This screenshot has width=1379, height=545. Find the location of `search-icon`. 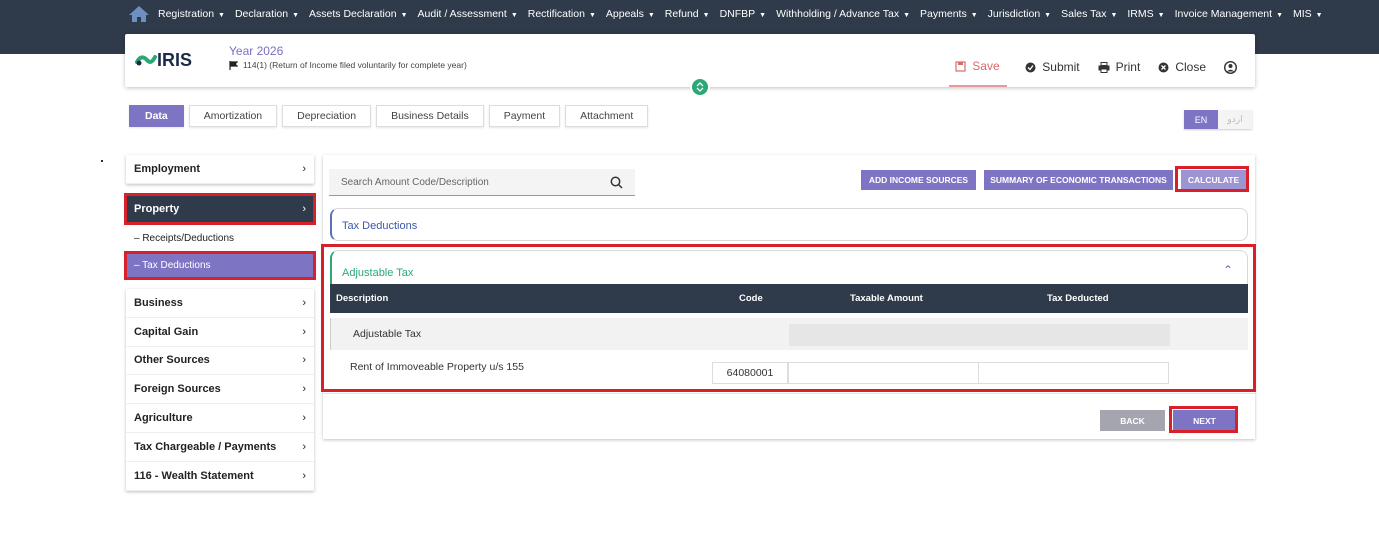

search-icon is located at coordinates (616, 182).